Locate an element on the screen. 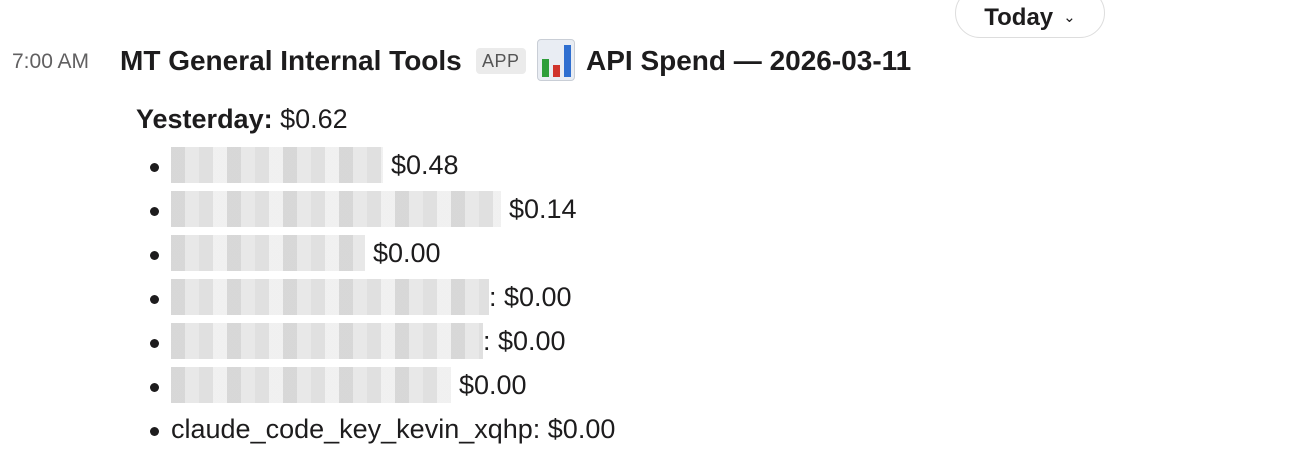 The width and height of the screenshot is (1314, 449). date-divider-label: Today is located at coordinates (1019, 17).